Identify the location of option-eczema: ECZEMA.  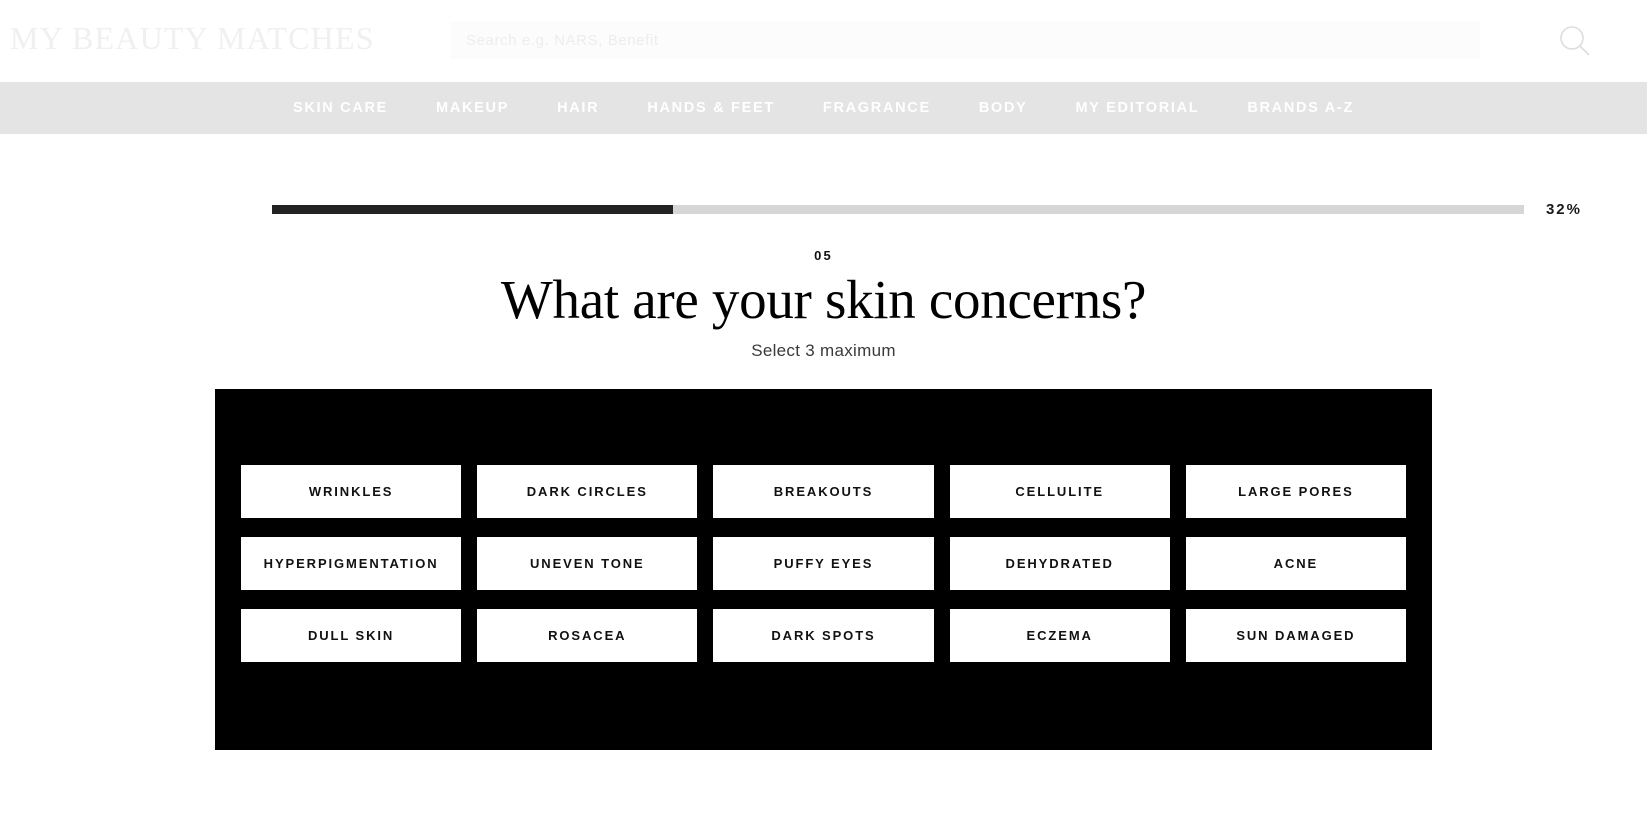
(1059, 635).